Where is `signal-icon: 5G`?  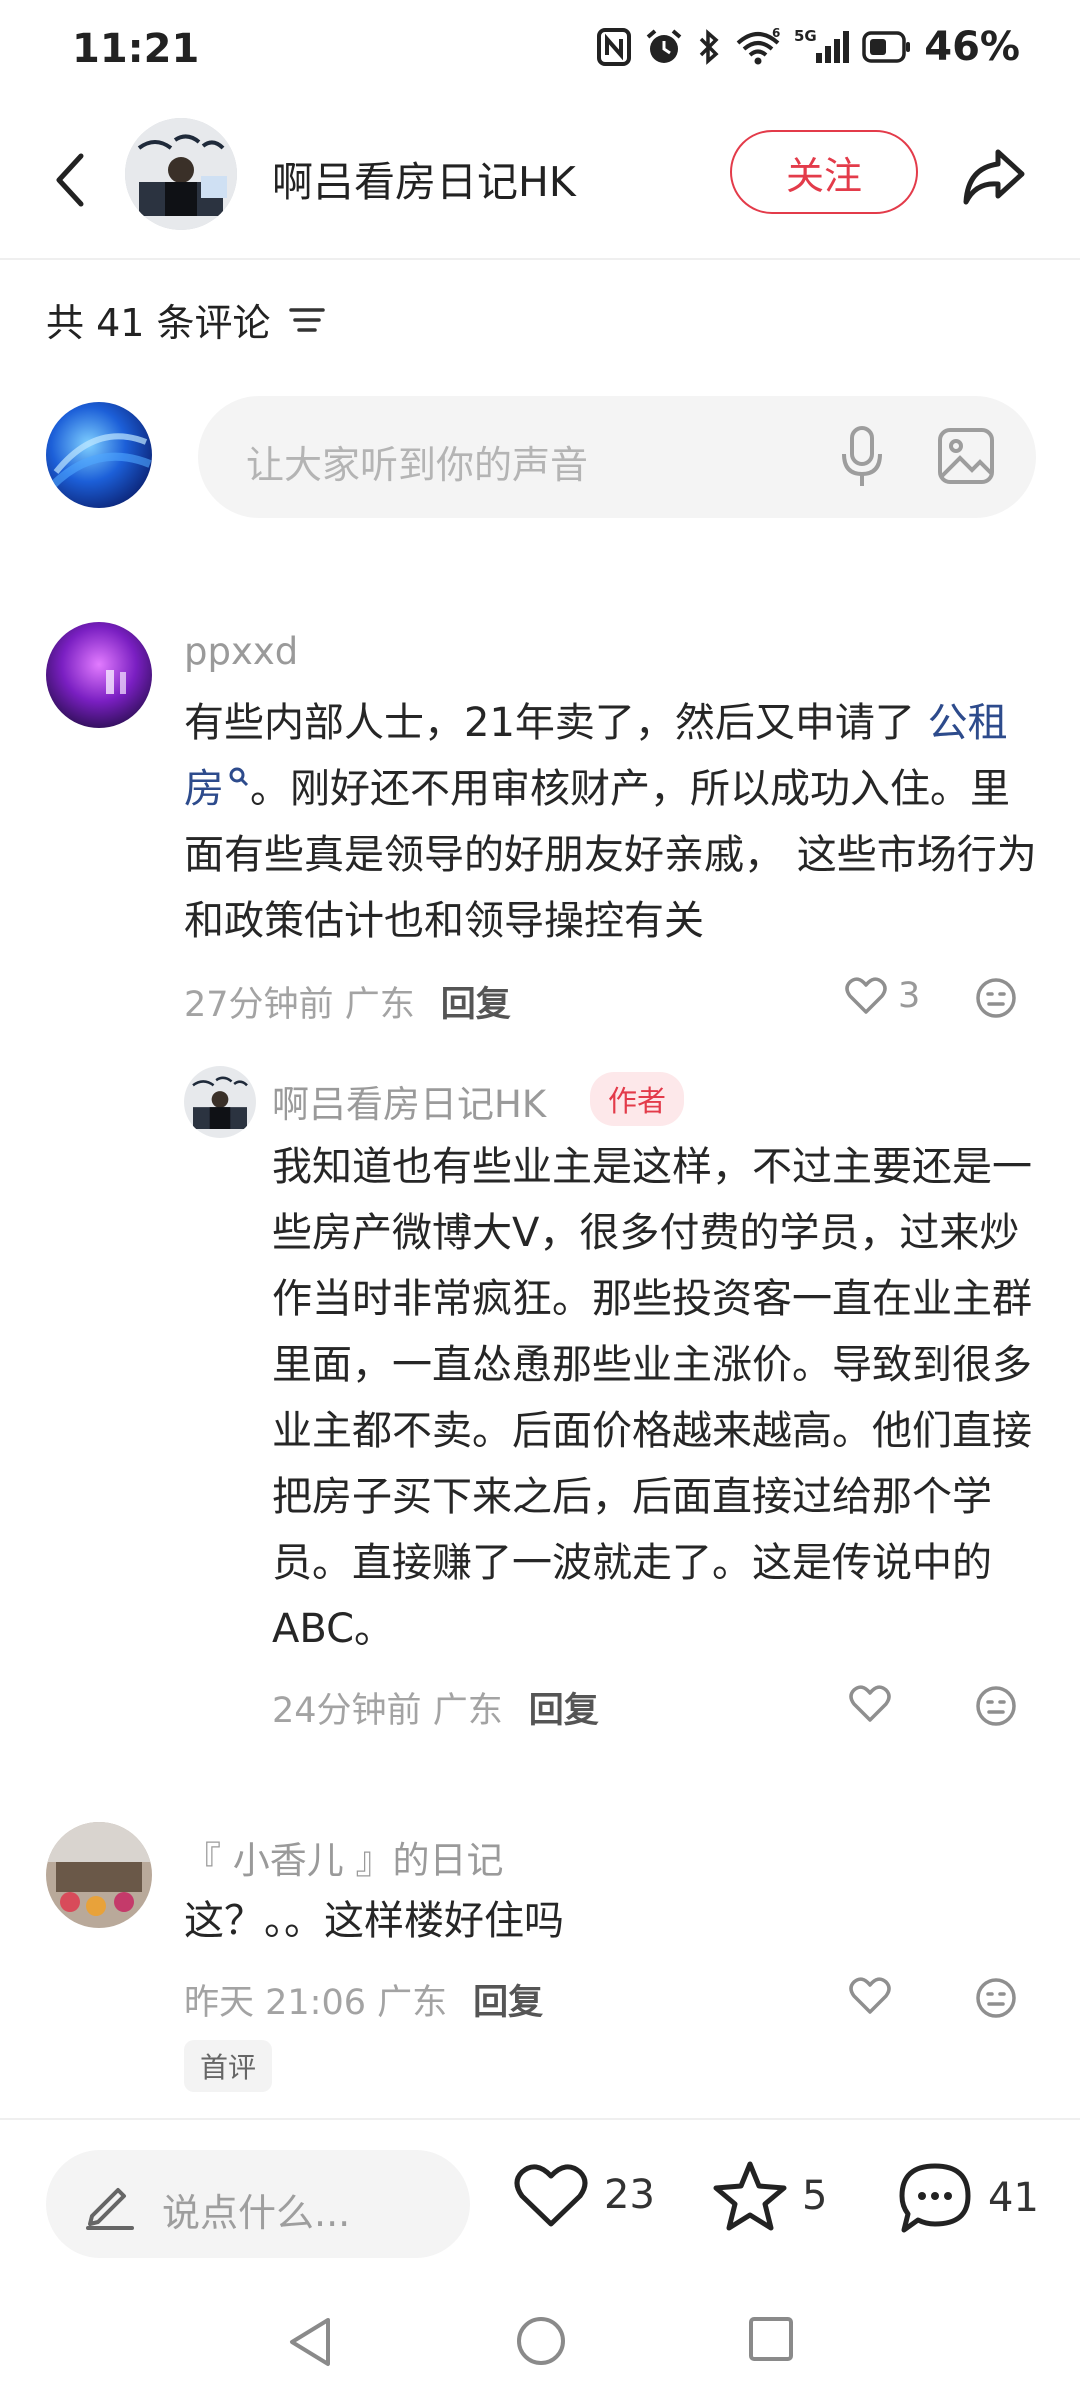
signal-icon: 5G is located at coordinates (822, 45).